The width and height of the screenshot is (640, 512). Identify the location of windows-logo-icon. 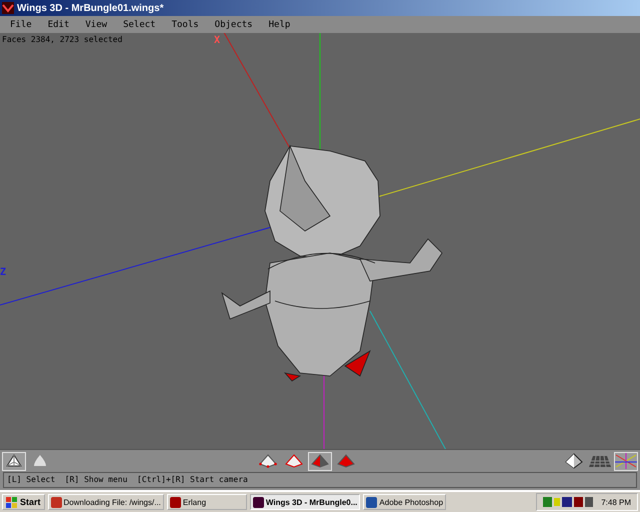
(12, 502).